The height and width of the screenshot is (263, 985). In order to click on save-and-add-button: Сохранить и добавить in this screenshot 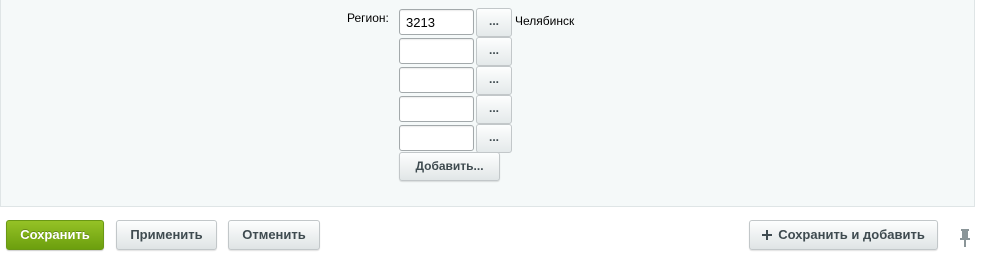, I will do `click(843, 235)`.